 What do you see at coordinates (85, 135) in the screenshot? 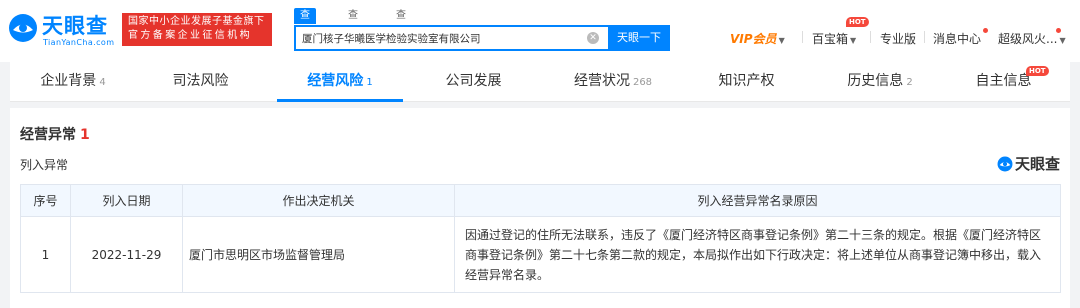
I see `section-count: 1` at bounding box center [85, 135].